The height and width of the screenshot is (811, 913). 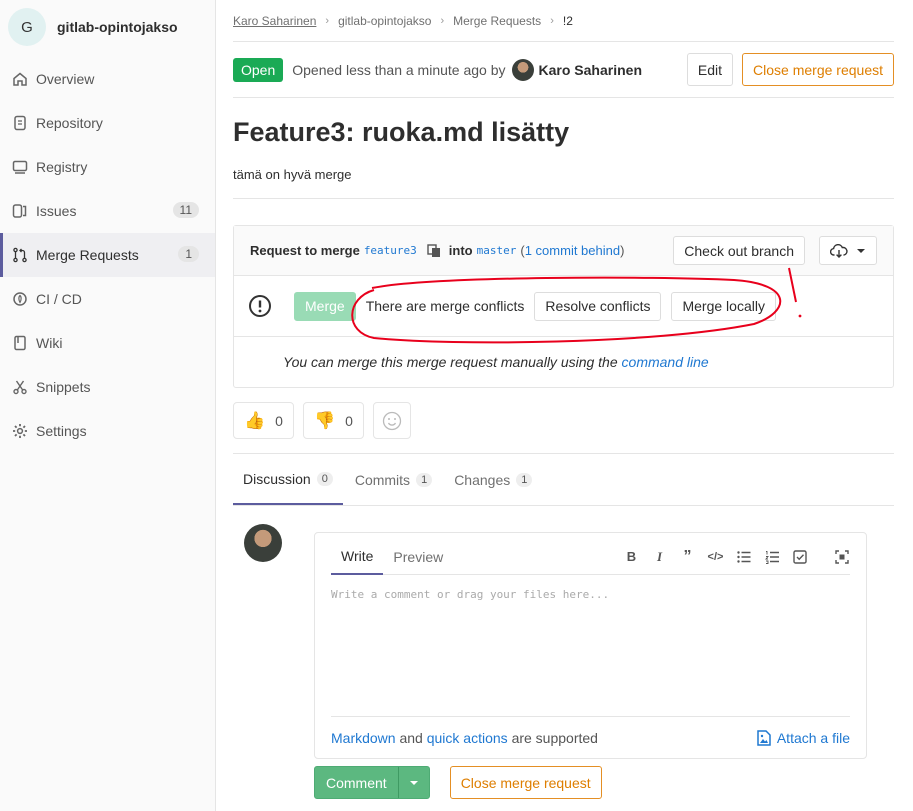 I want to click on download-dropdown-button, so click(x=848, y=250).